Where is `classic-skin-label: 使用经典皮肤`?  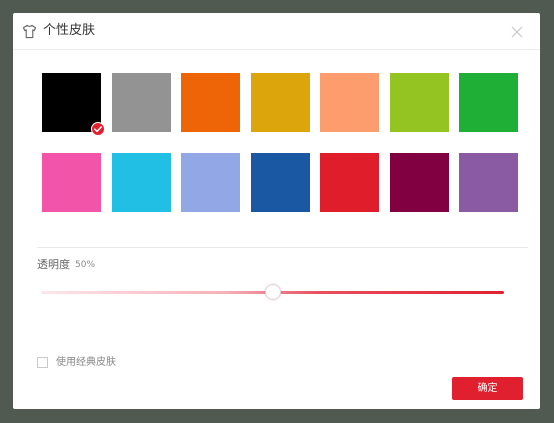
classic-skin-label: 使用经典皮肤 is located at coordinates (86, 362).